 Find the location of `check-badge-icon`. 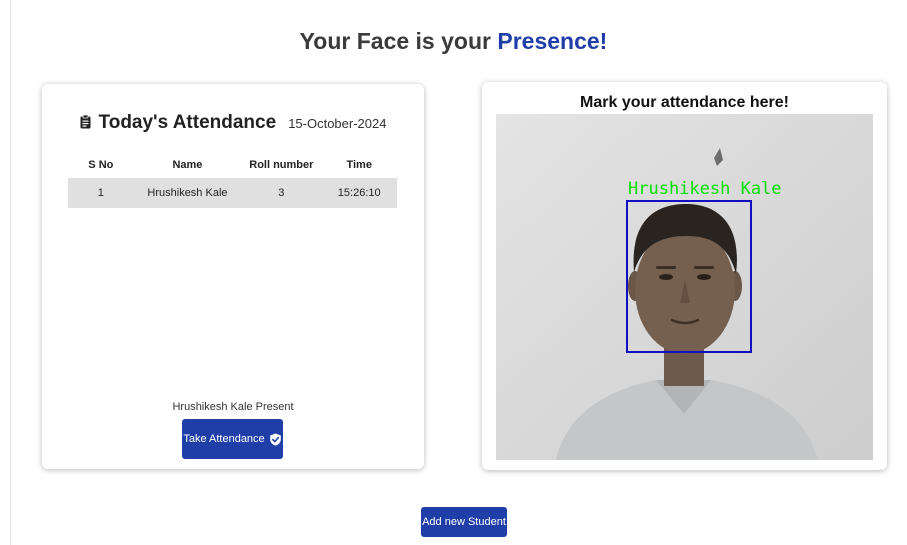

check-badge-icon is located at coordinates (275, 439).